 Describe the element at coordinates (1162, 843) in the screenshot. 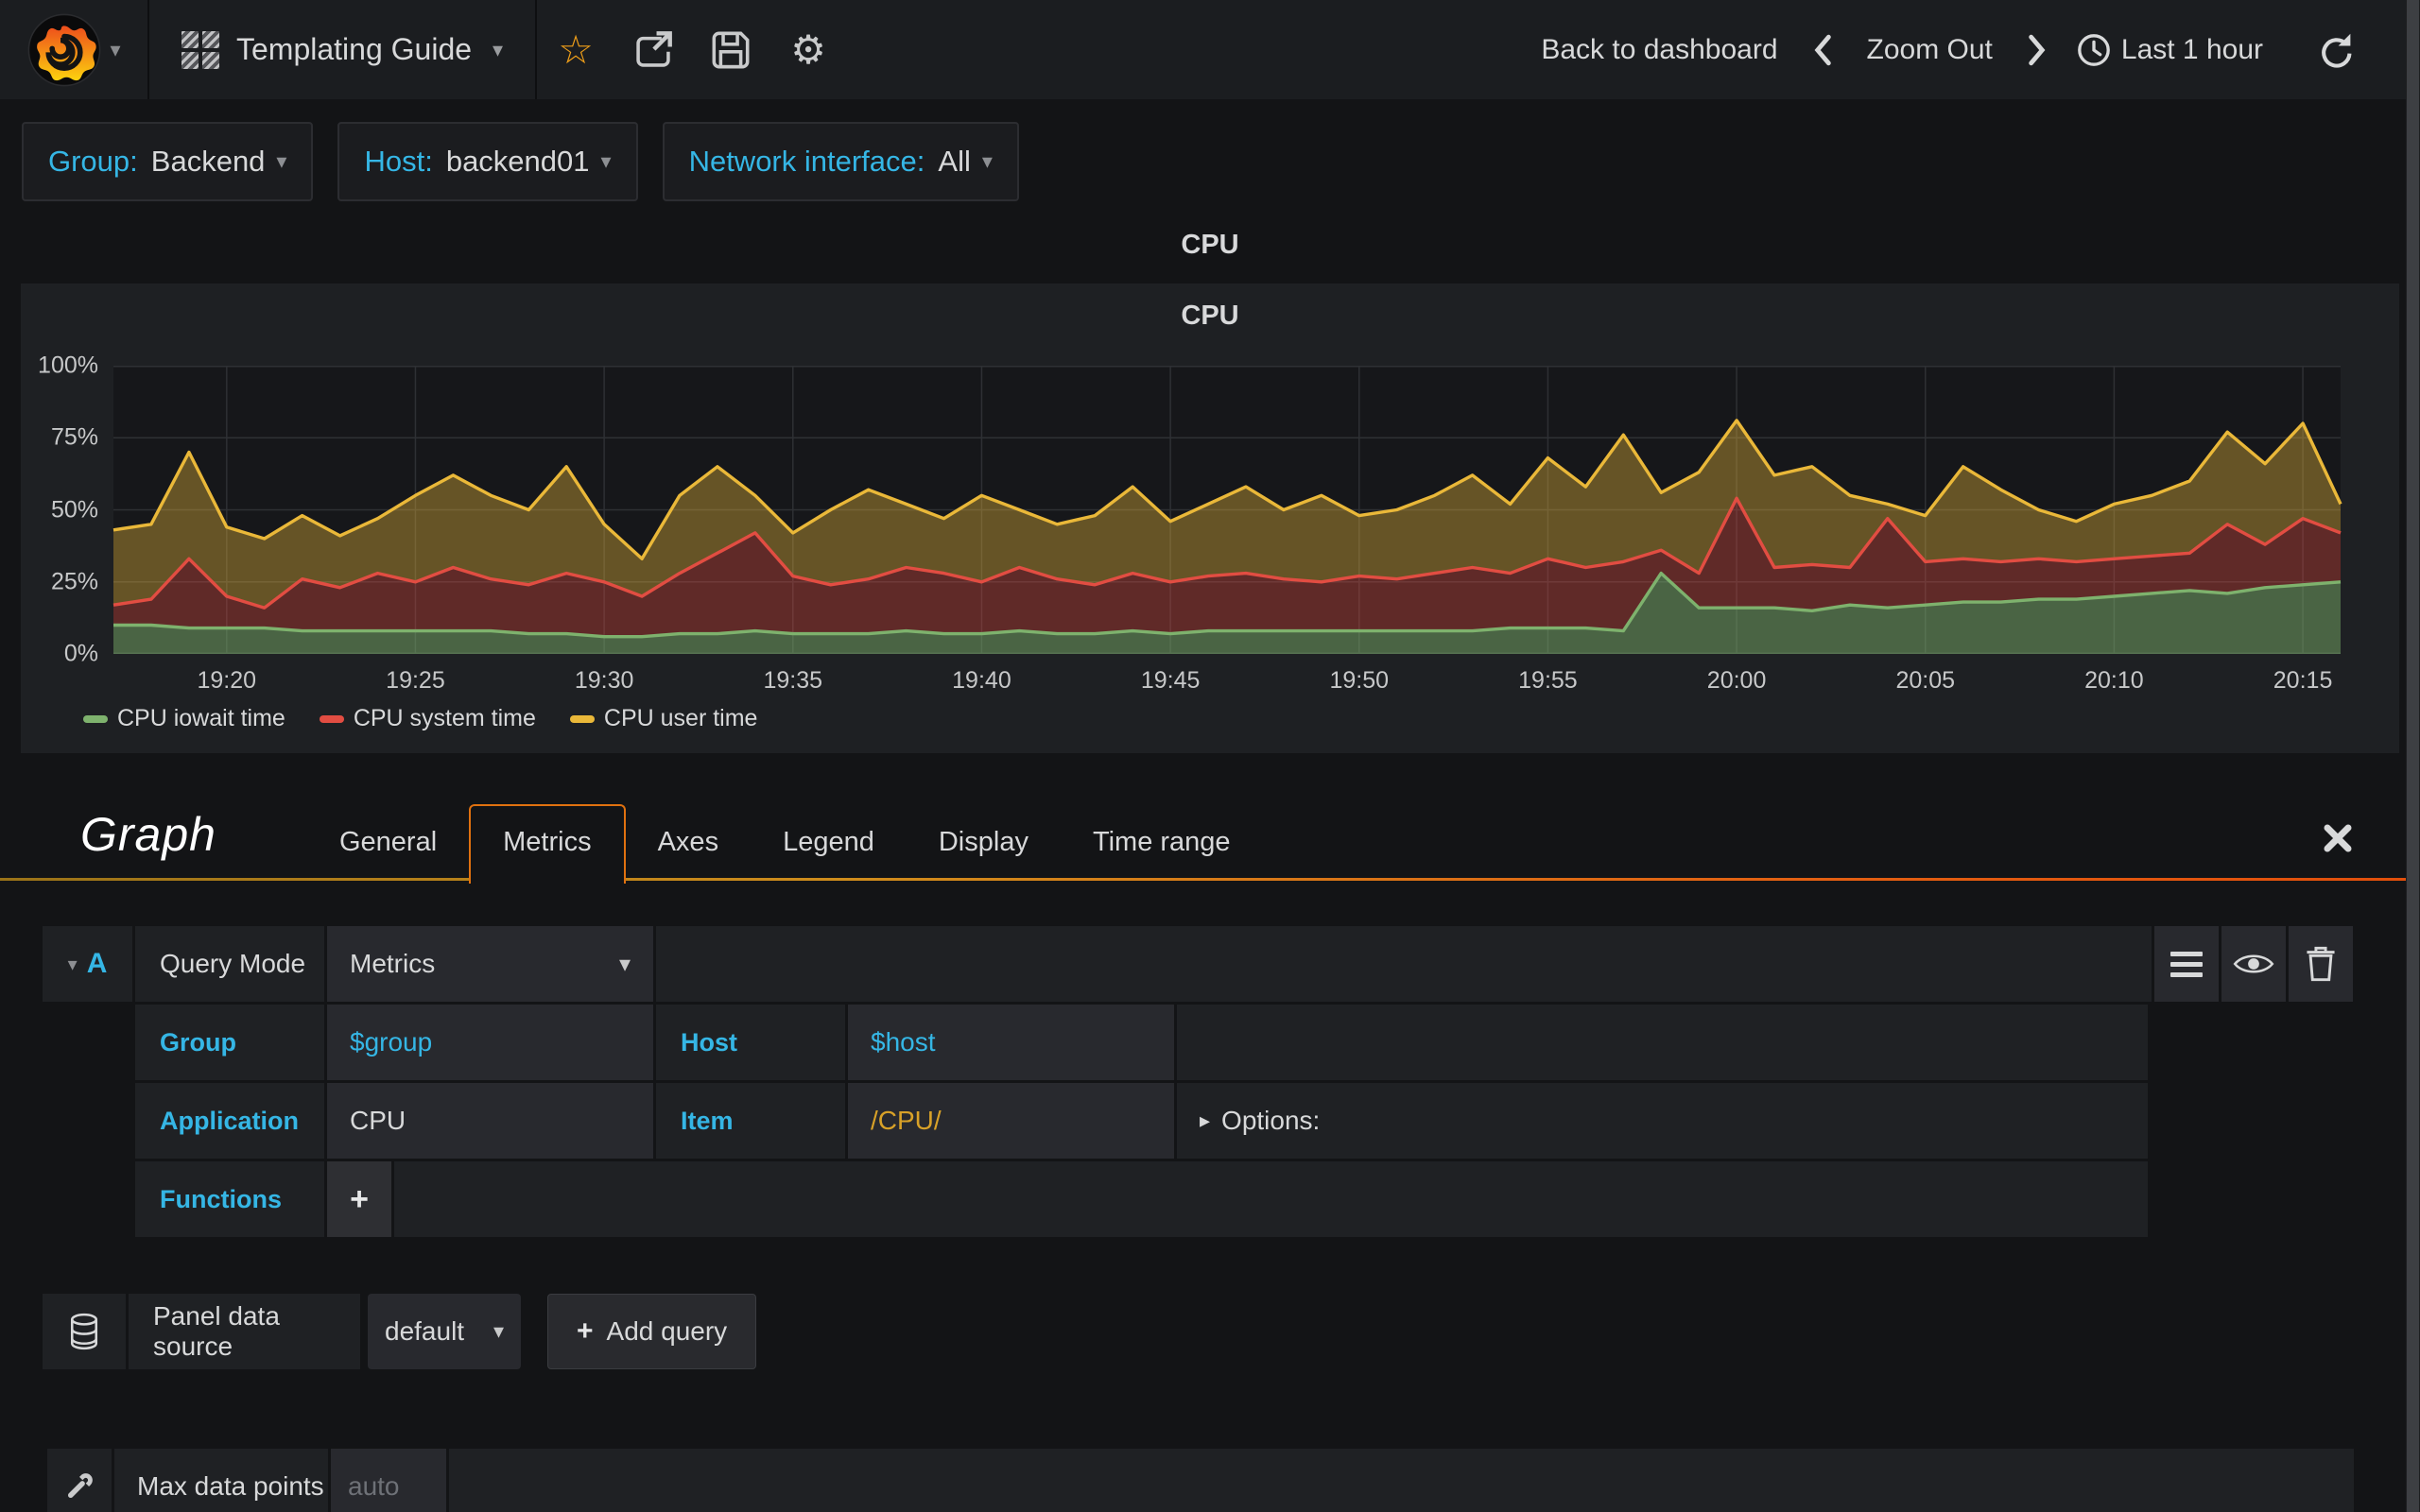

I see `tab-time-range: Time range` at that location.